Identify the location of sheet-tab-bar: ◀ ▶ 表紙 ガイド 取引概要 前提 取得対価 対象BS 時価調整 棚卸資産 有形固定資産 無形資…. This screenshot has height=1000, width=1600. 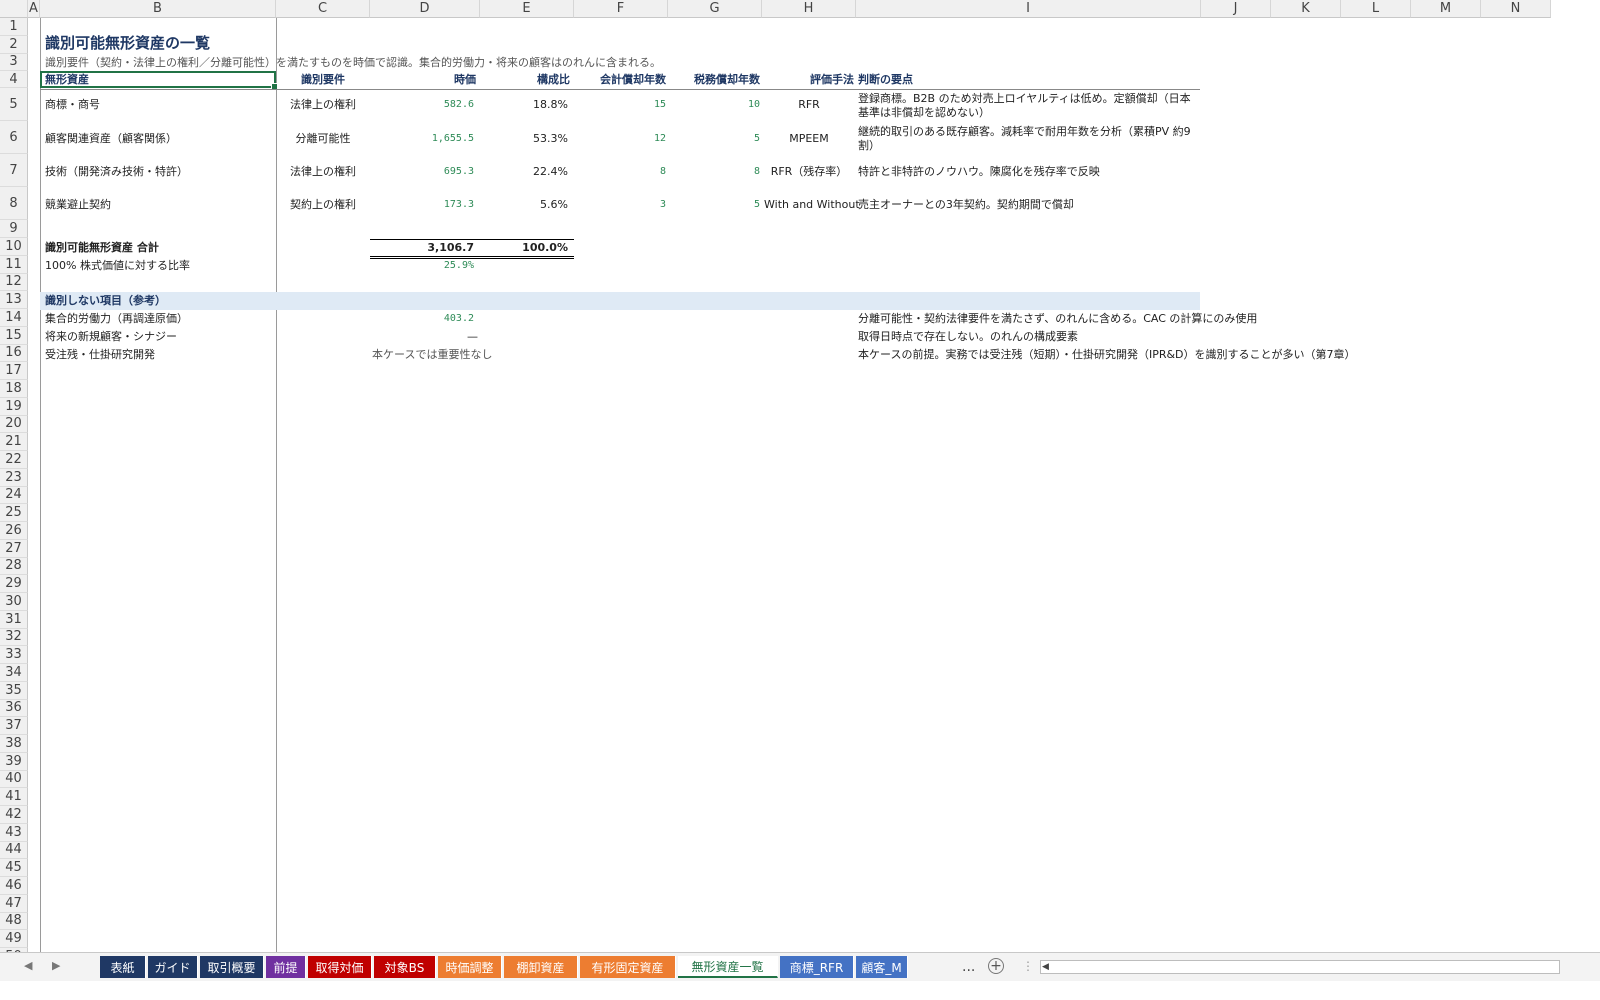
(800, 966).